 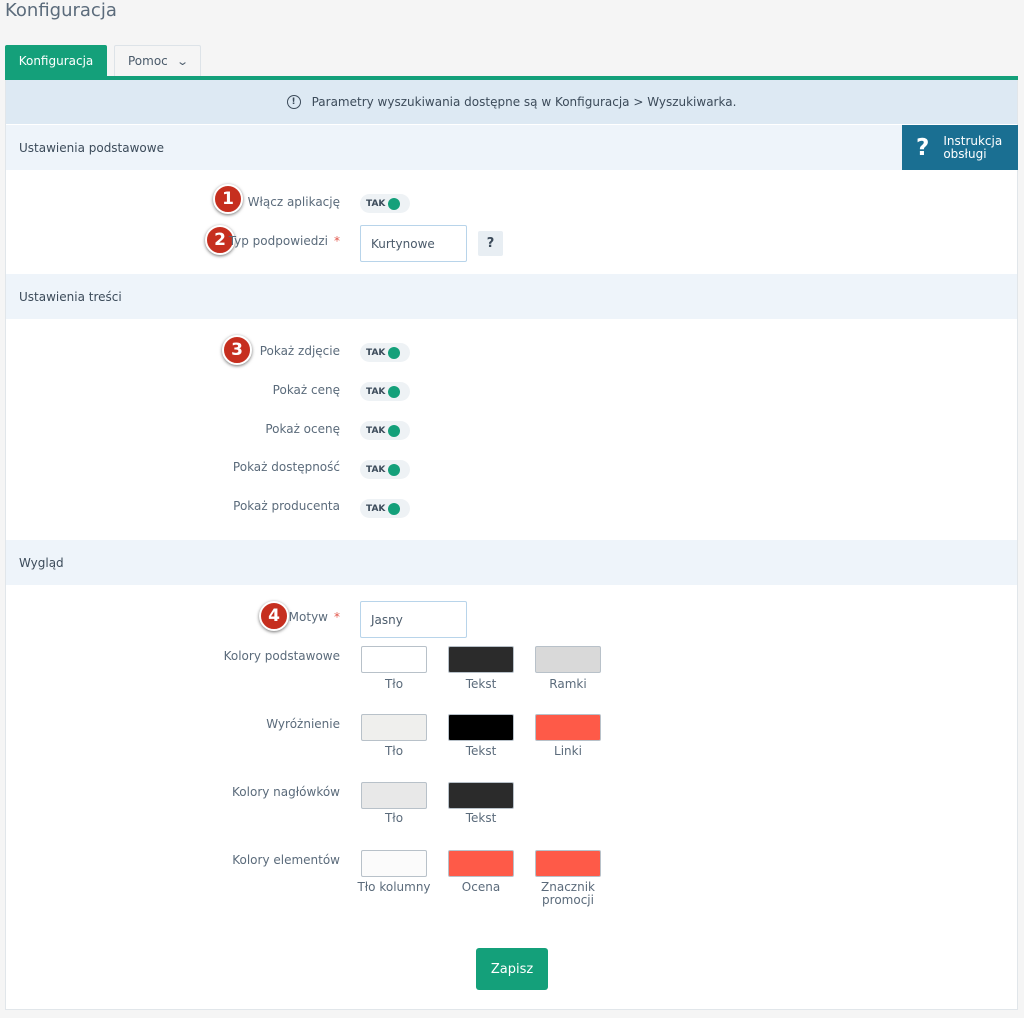 I want to click on swatch-label: Ocena, so click(x=481, y=887).